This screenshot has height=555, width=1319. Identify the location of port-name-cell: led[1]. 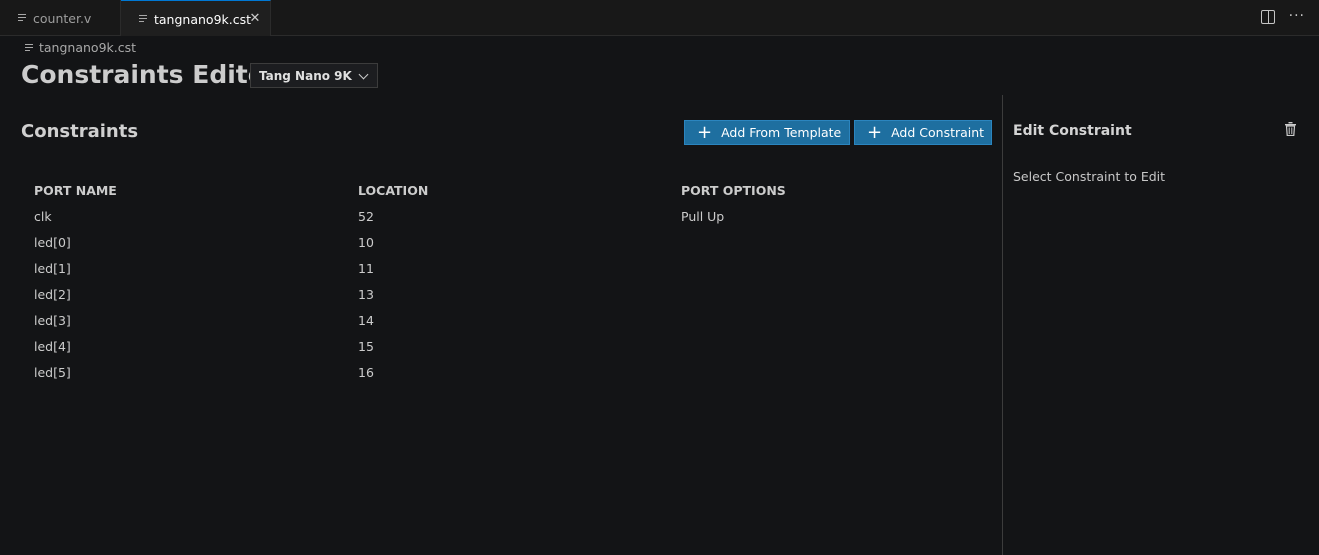
(52, 268).